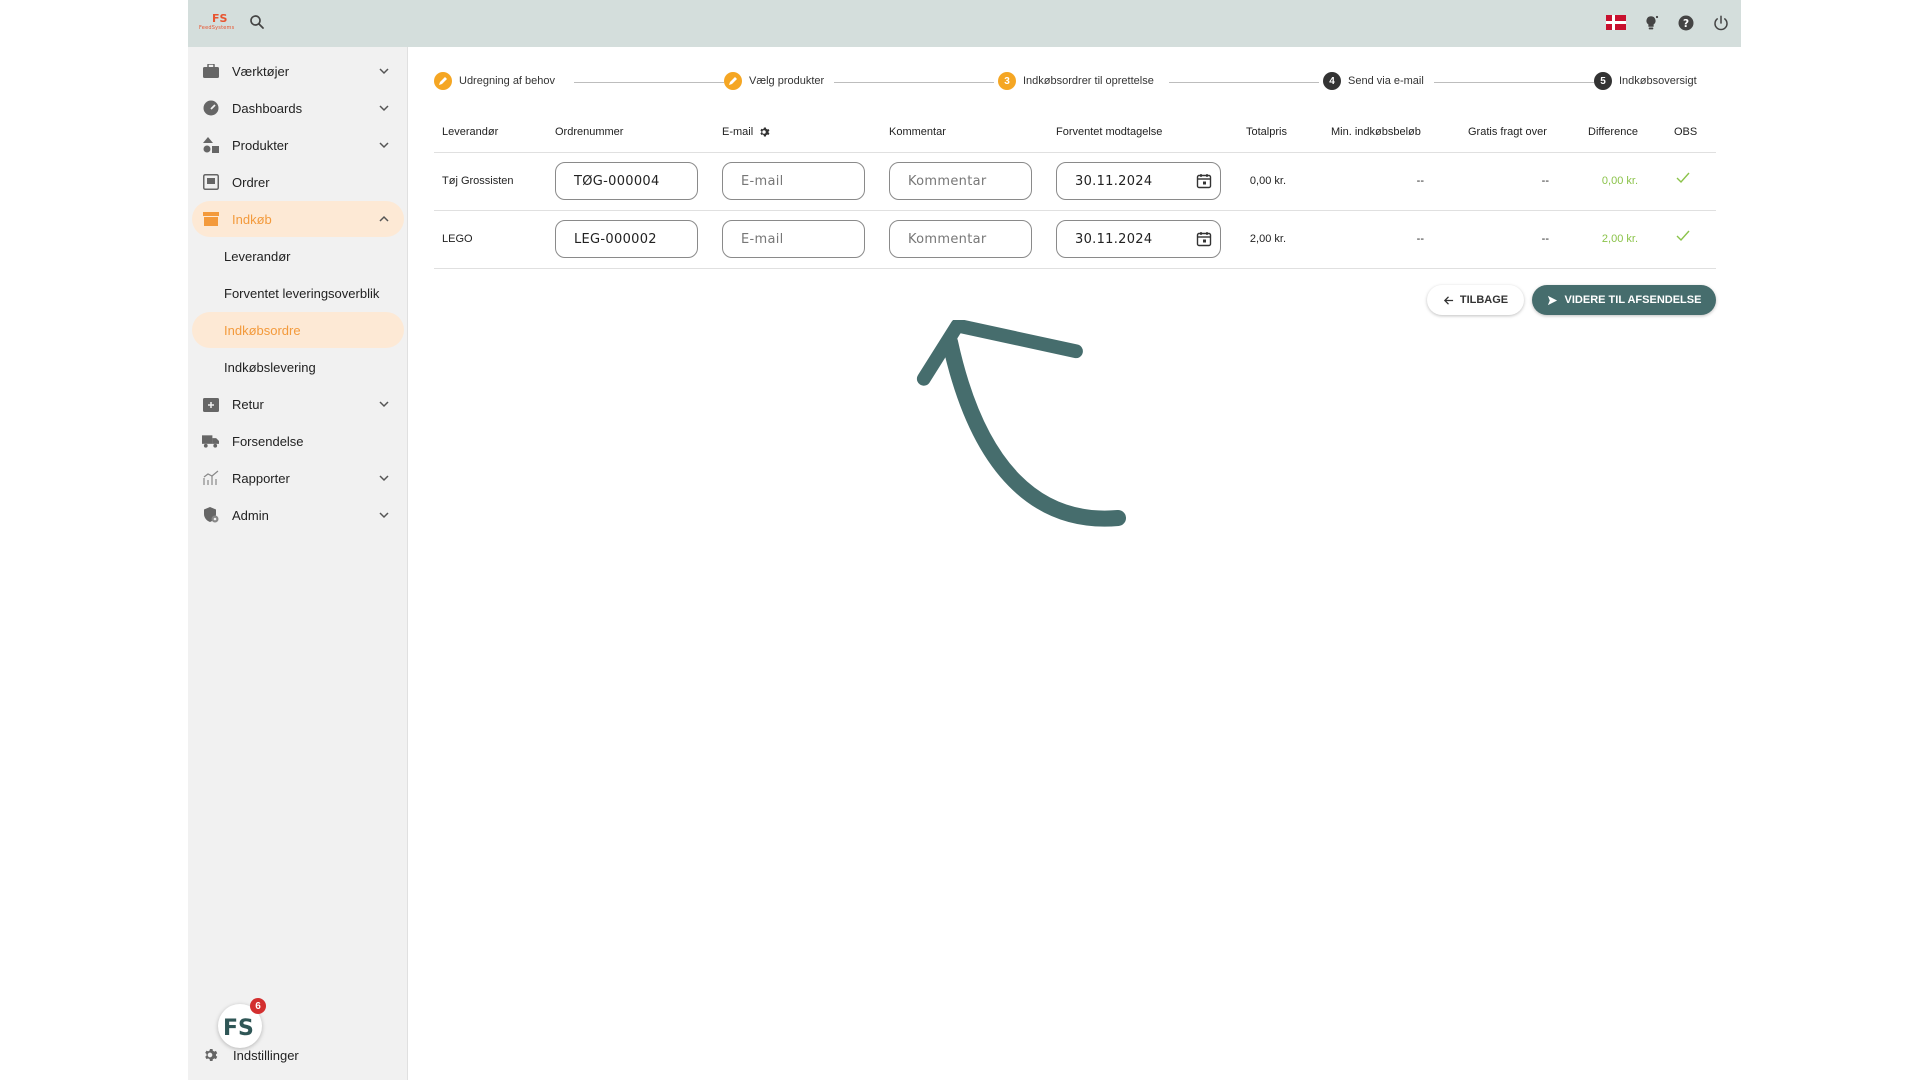  I want to click on sidebar-item-forsendelse: Forsendelse, so click(298, 441).